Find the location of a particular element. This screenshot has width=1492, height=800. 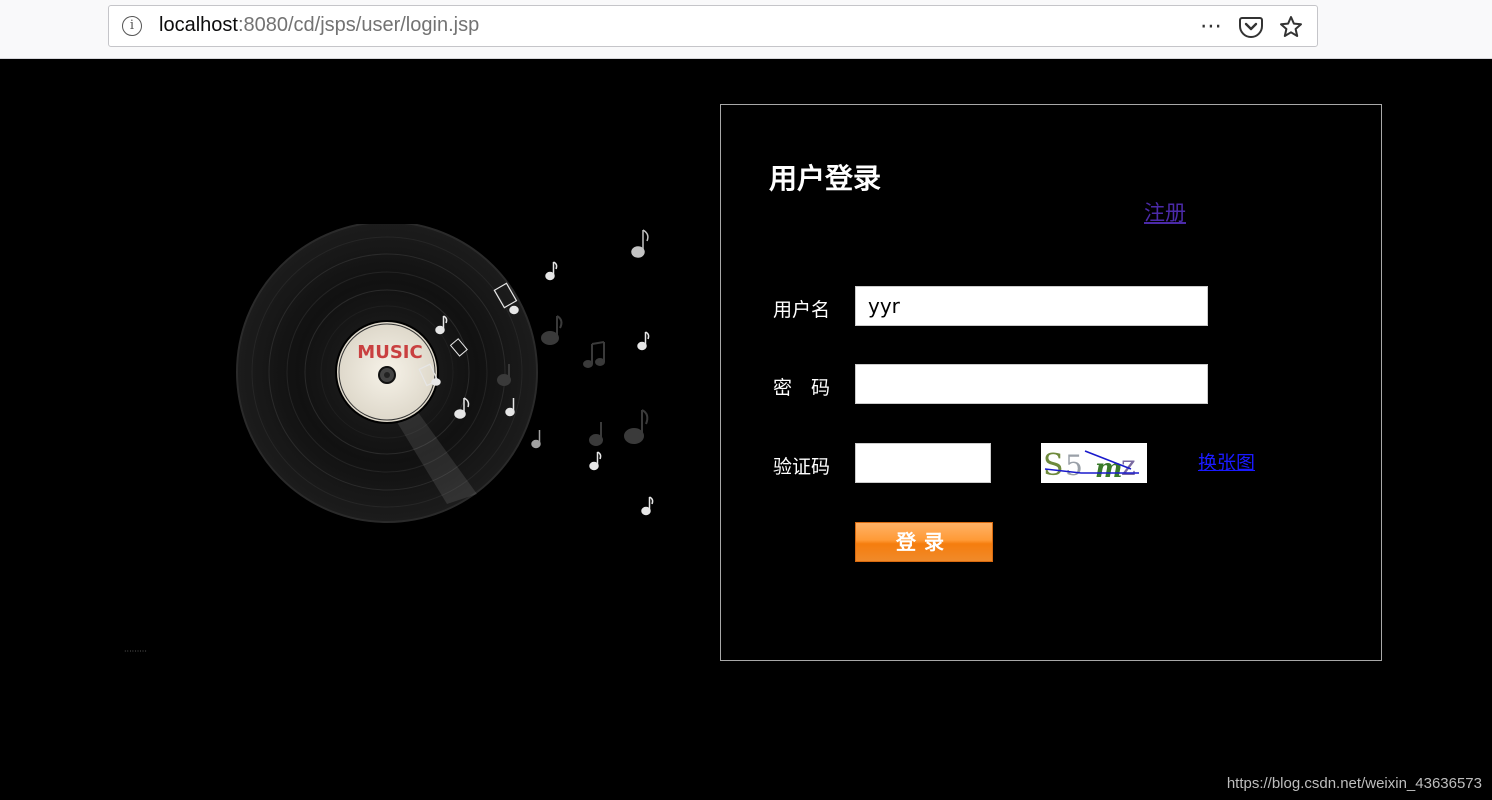

captcha-char-3: m is located at coordinates (1109, 468).